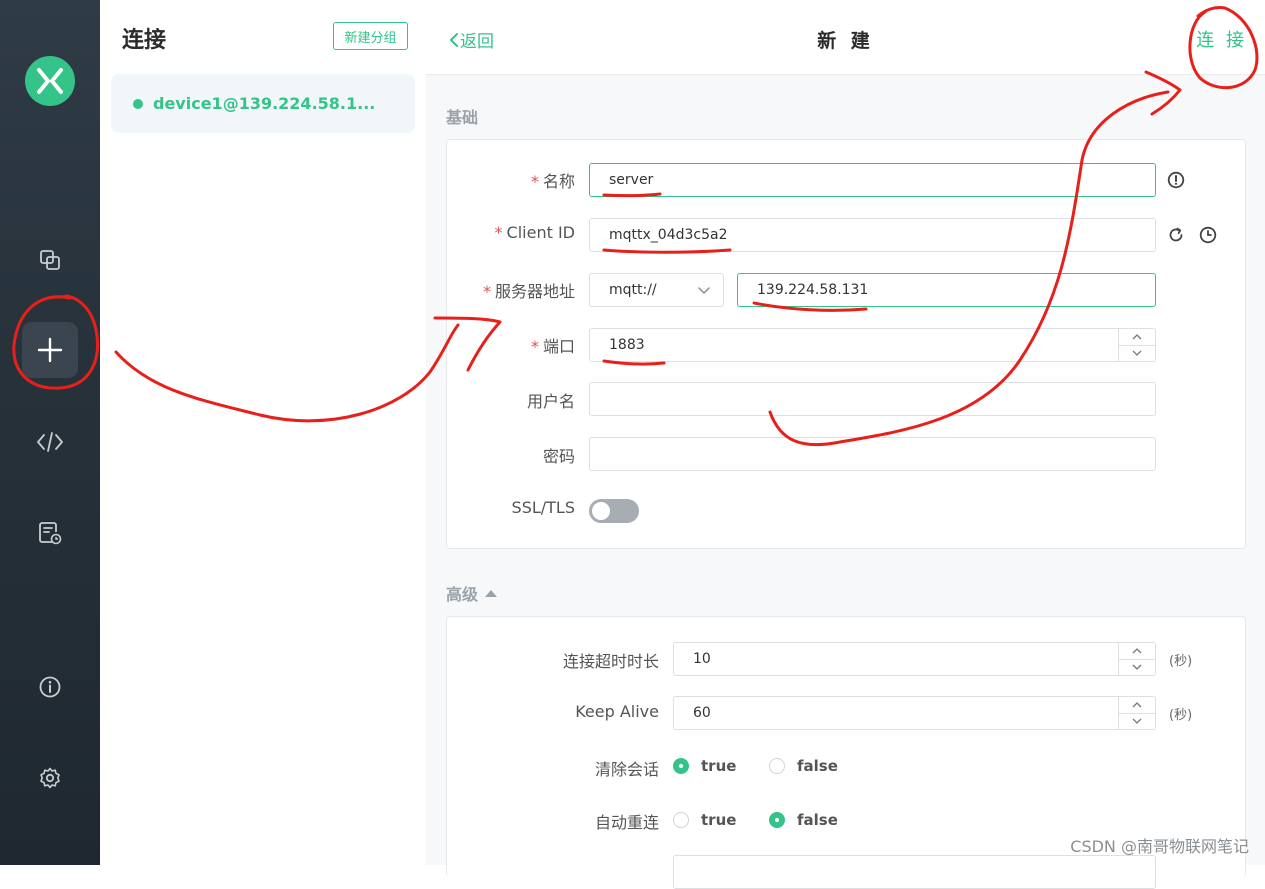 Image resolution: width=1265 pixels, height=889 pixels. What do you see at coordinates (610, 661) in the screenshot?
I see `connect-timeout-label: 连接超时时长` at bounding box center [610, 661].